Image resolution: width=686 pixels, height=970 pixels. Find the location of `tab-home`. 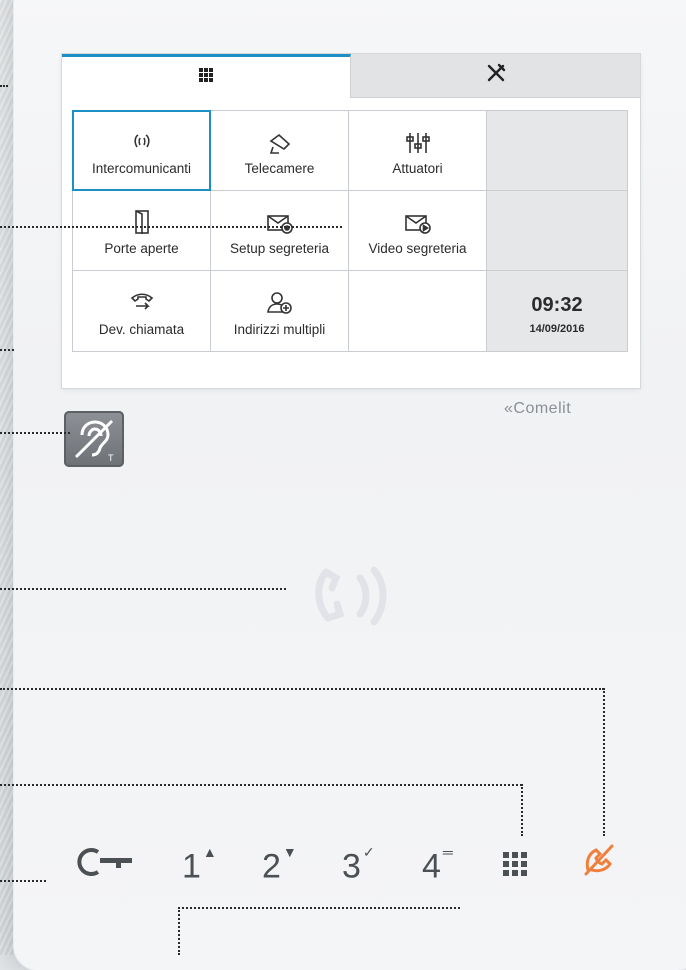

tab-home is located at coordinates (206, 76).